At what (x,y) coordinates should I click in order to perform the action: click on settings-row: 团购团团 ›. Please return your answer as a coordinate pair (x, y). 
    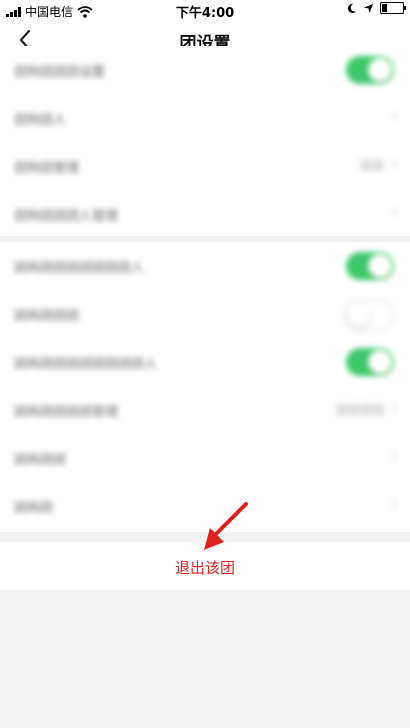
    Looking at the image, I should click on (205, 458).